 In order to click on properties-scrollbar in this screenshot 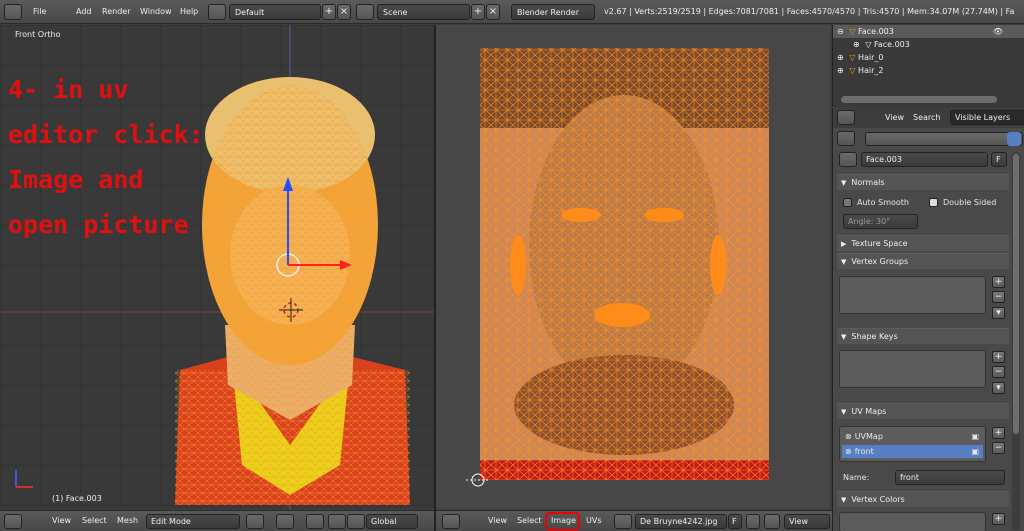, I will do `click(1016, 341)`.